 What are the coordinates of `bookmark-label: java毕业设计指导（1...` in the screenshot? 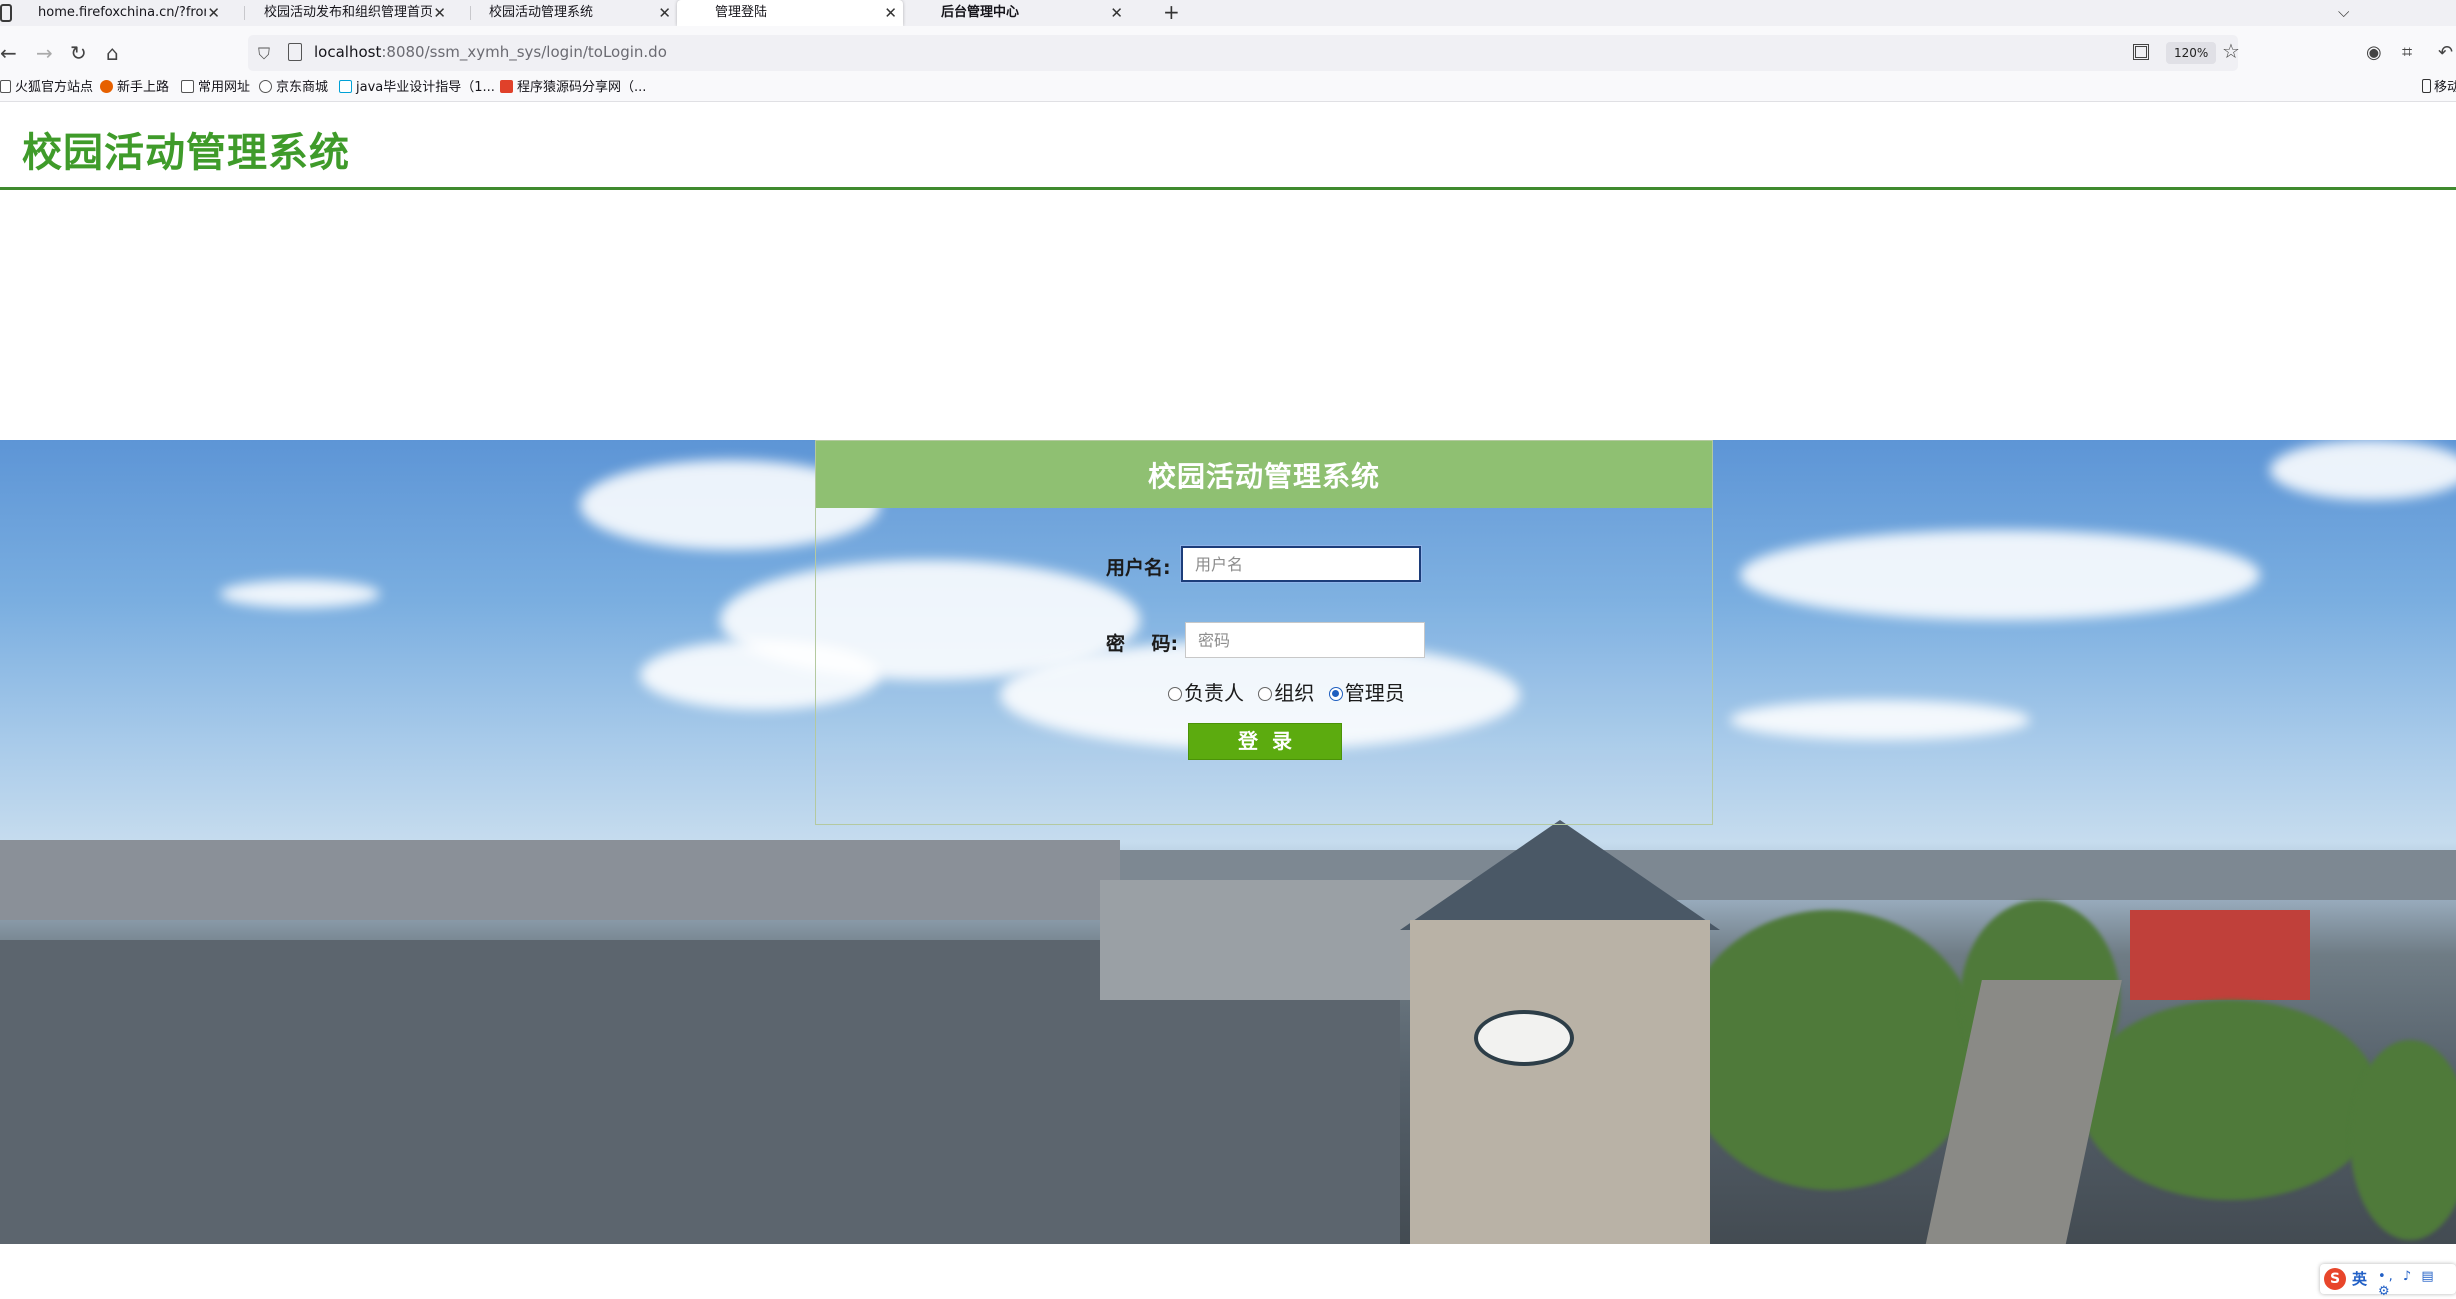 It's located at (425, 87).